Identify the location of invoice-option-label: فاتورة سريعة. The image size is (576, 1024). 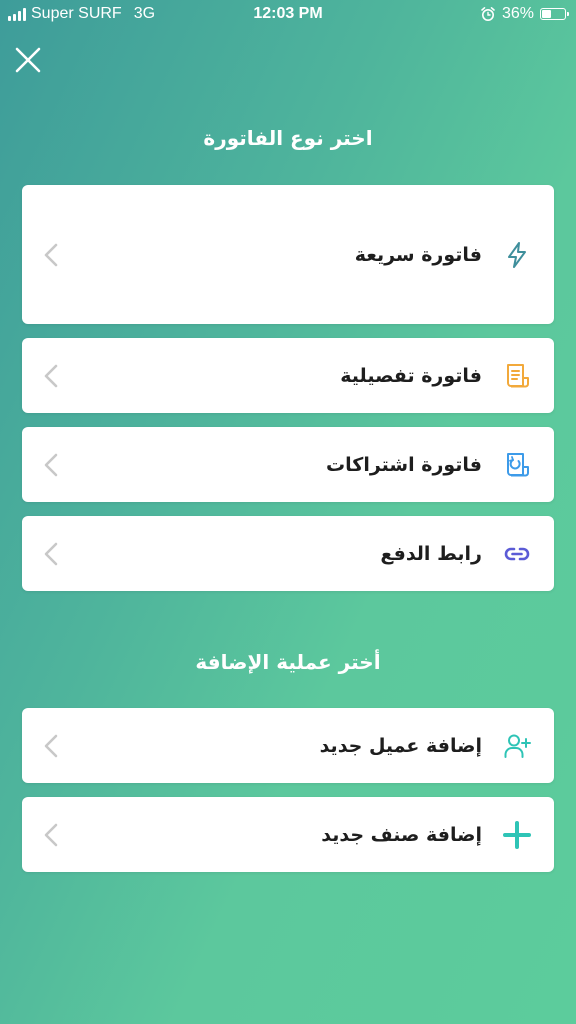
(418, 254).